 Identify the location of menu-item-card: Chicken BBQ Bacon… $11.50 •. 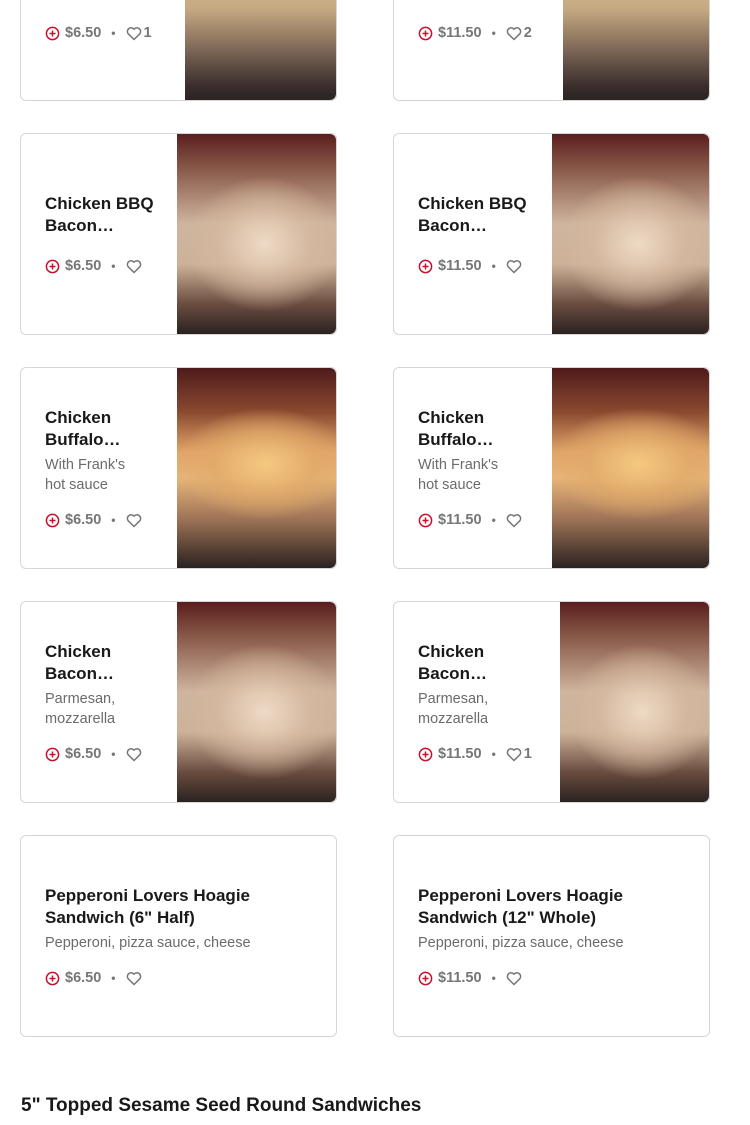
(551, 234).